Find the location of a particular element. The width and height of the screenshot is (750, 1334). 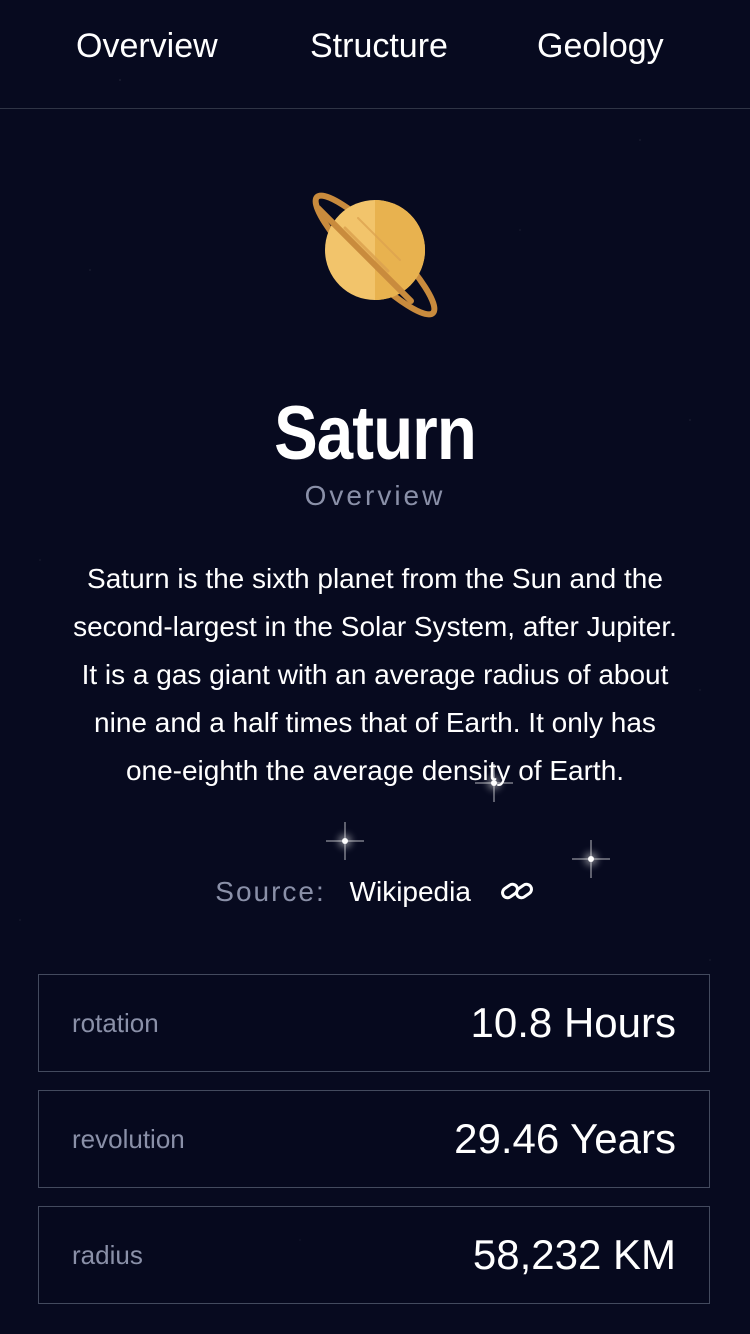

tab-structure: Structure is located at coordinates (379, 46).